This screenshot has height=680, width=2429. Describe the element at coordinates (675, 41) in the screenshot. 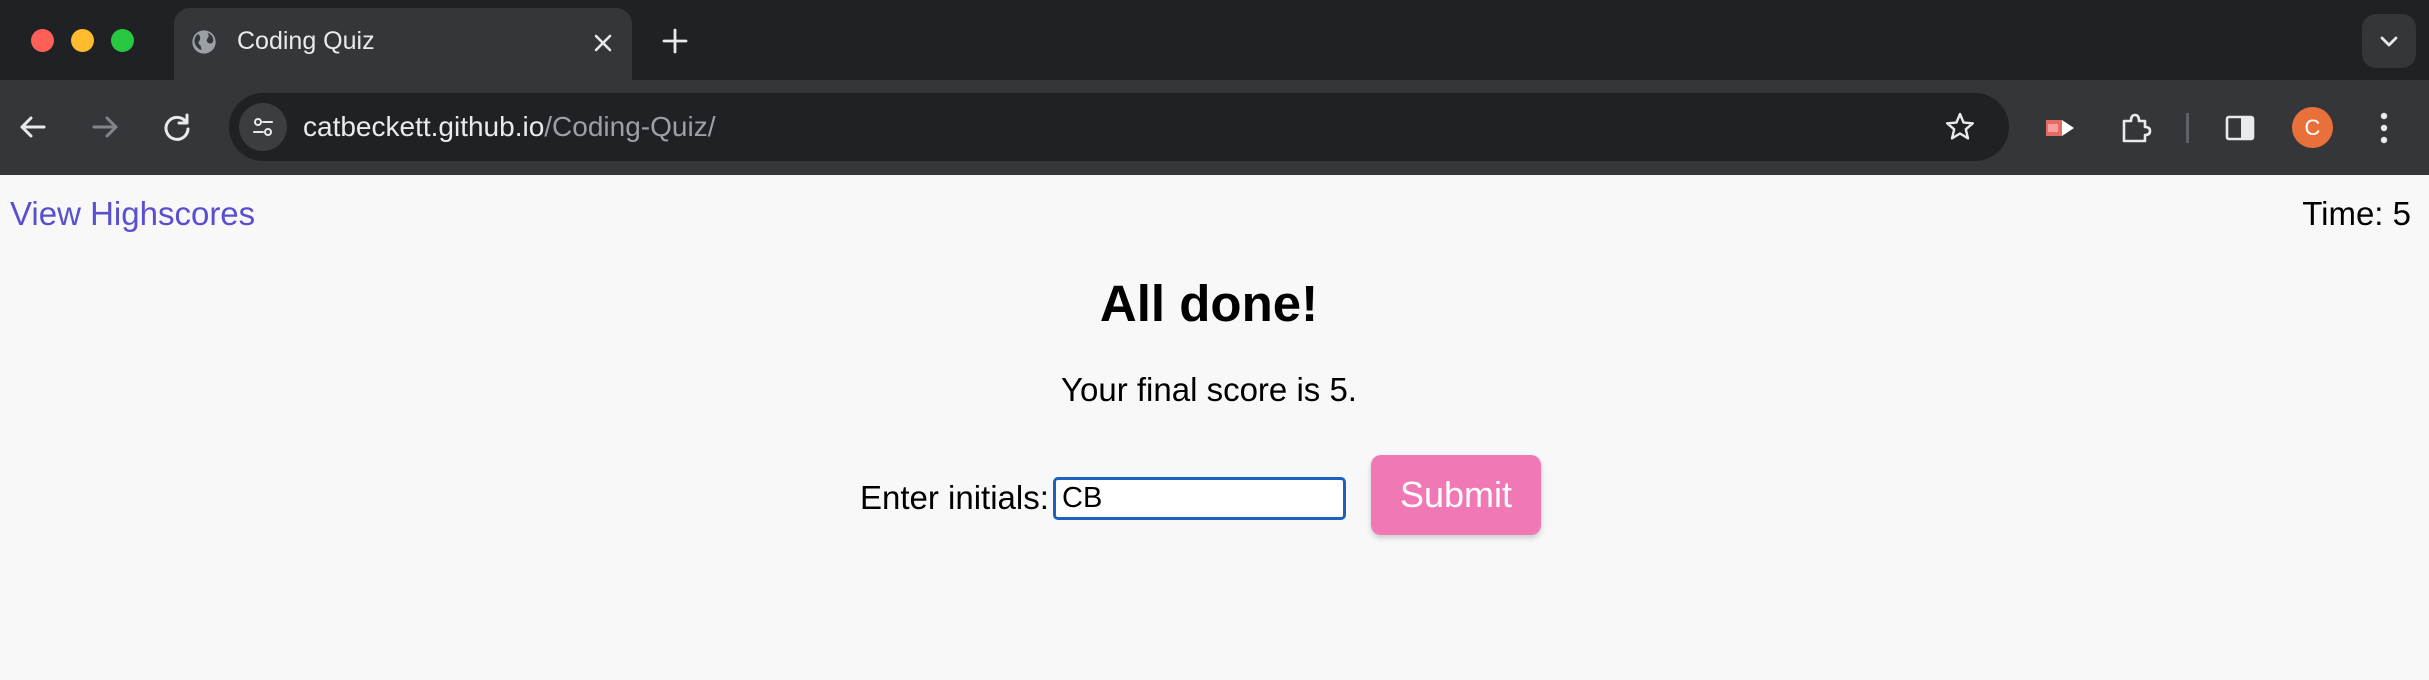

I see `new-tab-plus-icon` at that location.